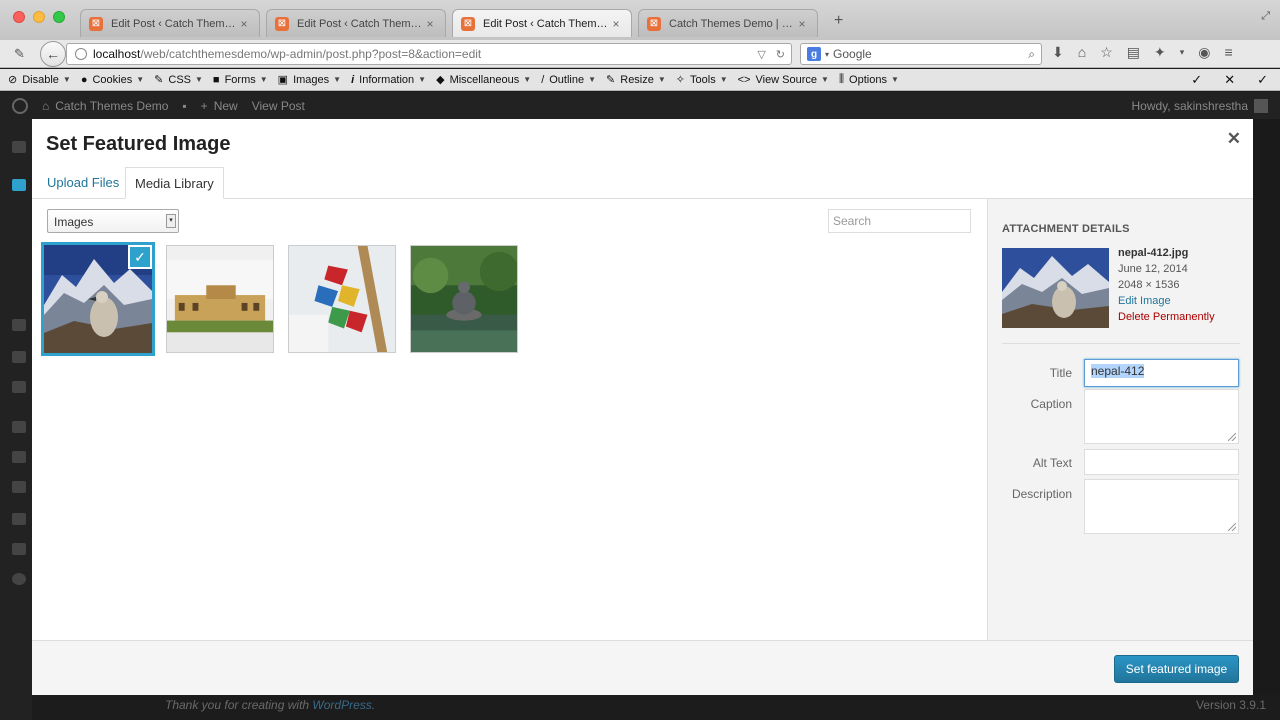 This screenshot has height=720, width=1280. What do you see at coordinates (1161, 506) in the screenshot?
I see `description-field` at bounding box center [1161, 506].